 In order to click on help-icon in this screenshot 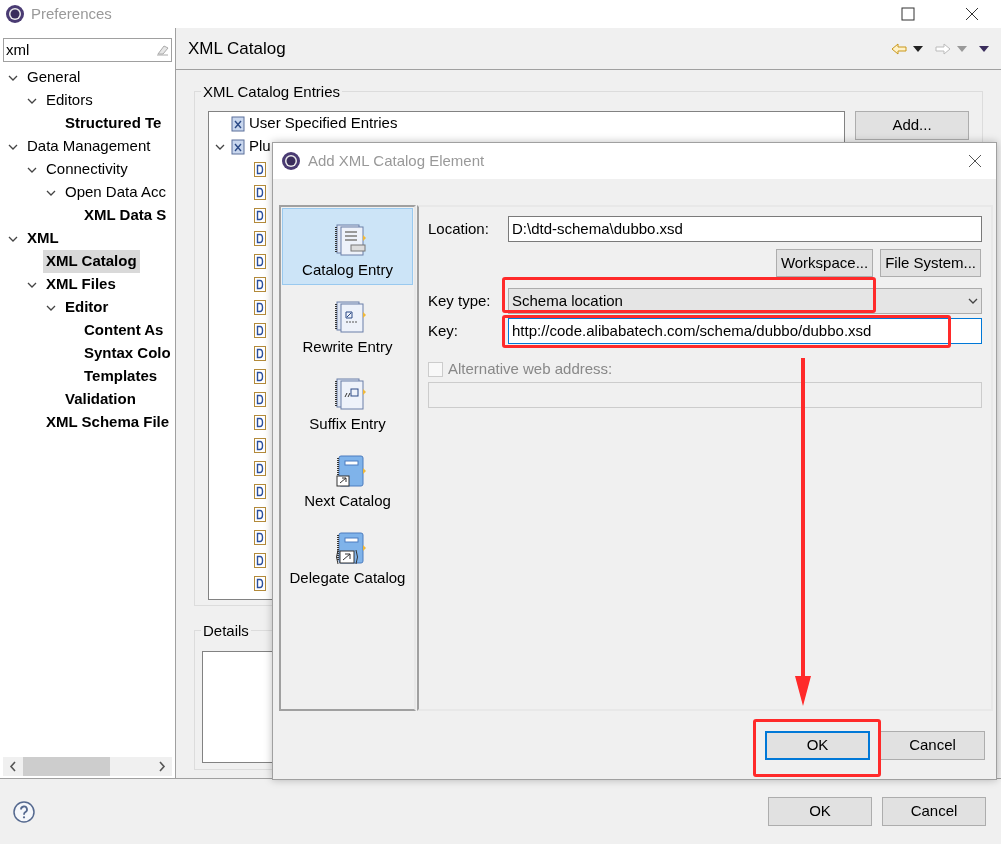, I will do `click(24, 811)`.